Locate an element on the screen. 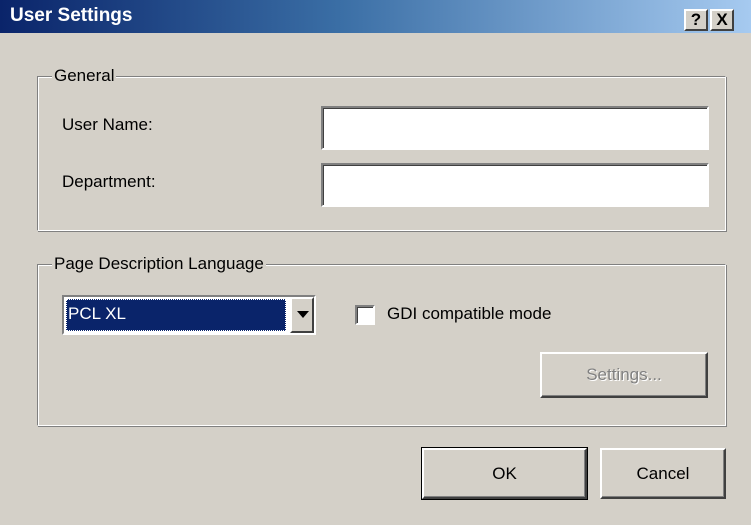  general-group-label: General is located at coordinates (84, 76).